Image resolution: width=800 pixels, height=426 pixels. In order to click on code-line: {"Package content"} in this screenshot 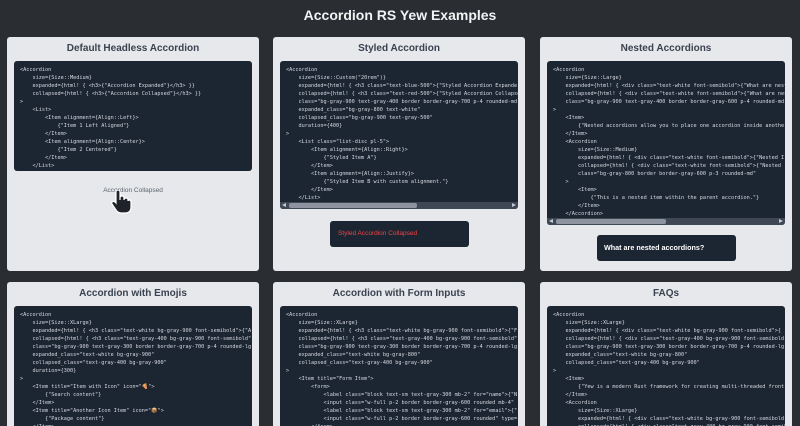, I will do `click(62, 419)`.